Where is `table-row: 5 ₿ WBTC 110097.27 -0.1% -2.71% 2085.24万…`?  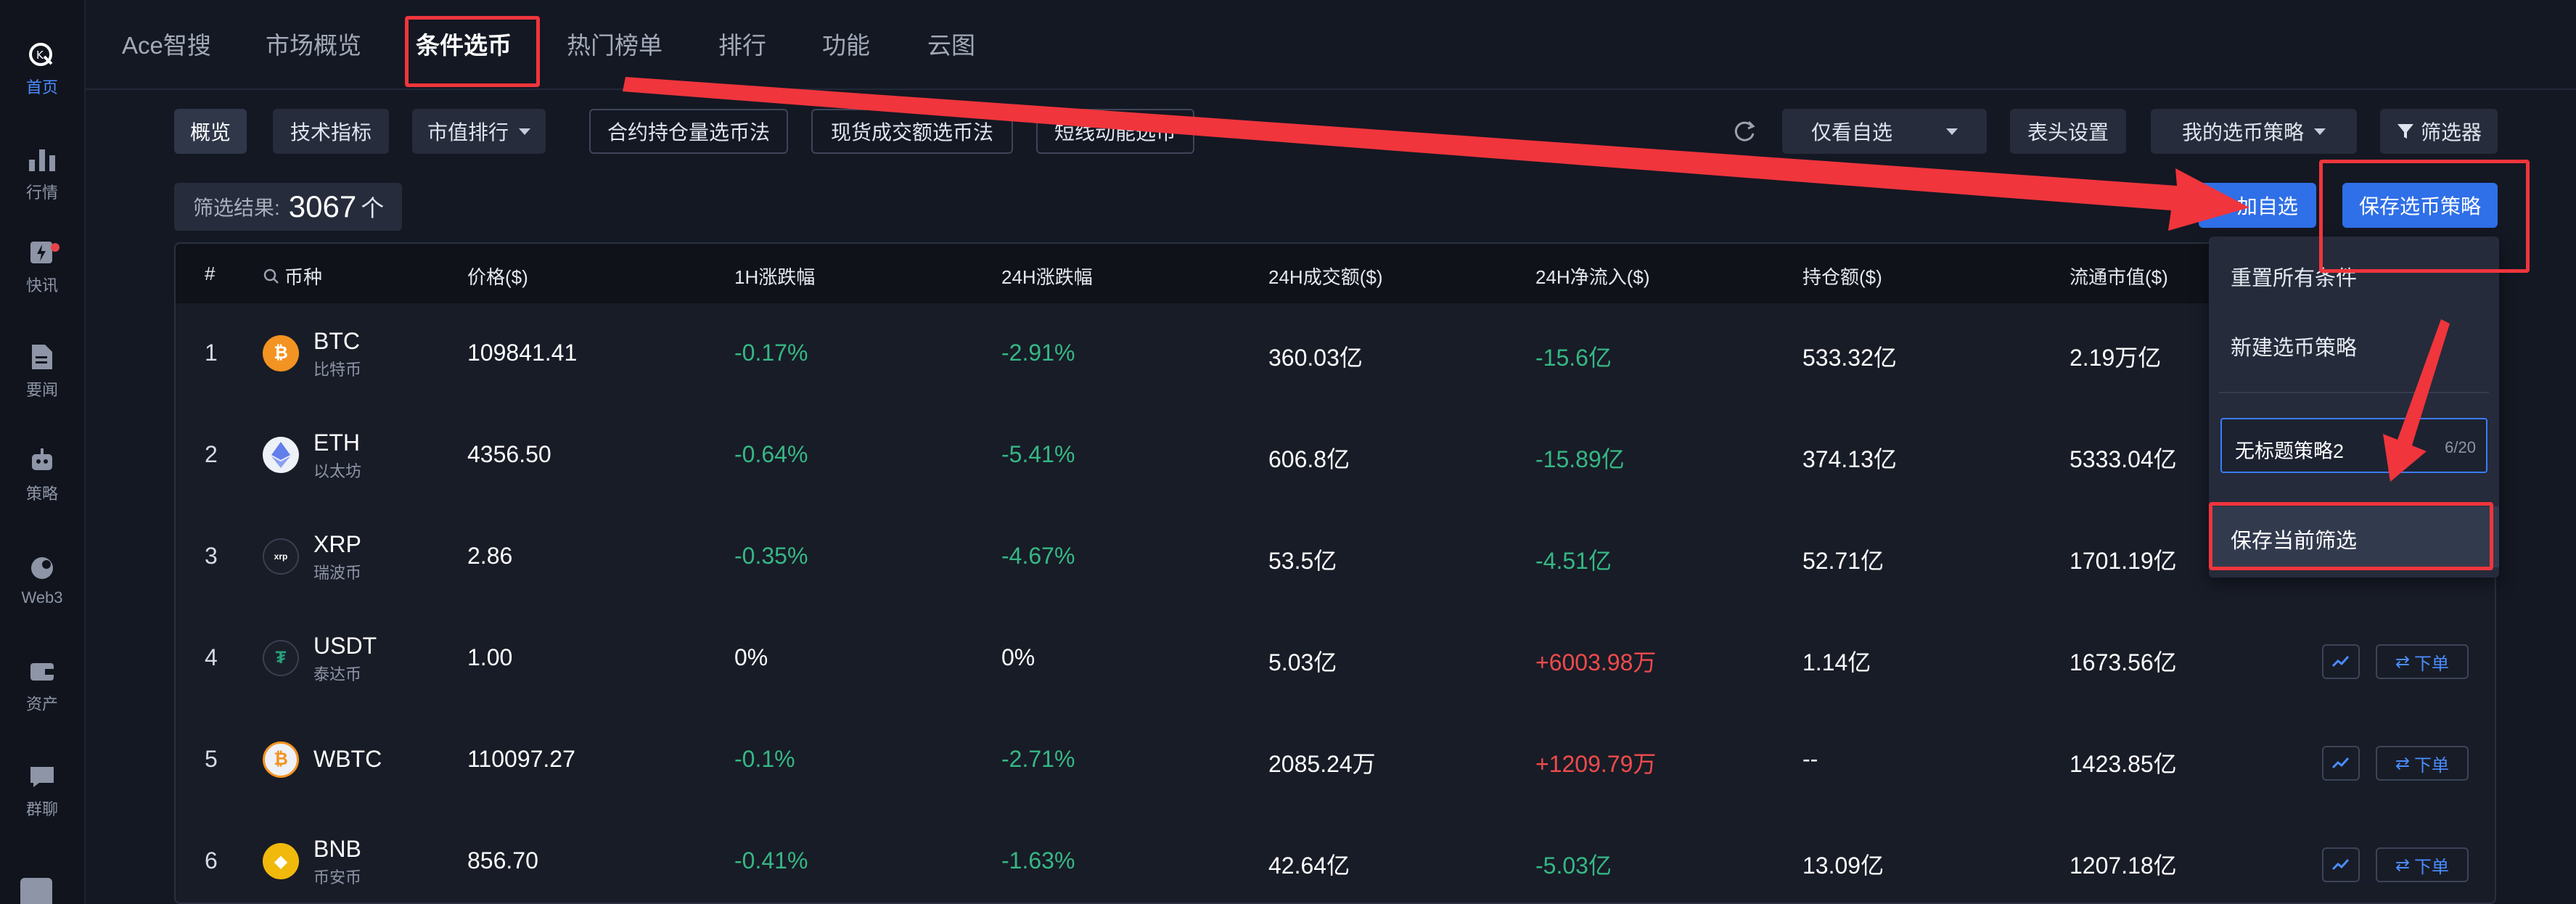 table-row: 5 ₿ WBTC 110097.27 -0.1% -2.71% 2085.24万… is located at coordinates (1335, 761).